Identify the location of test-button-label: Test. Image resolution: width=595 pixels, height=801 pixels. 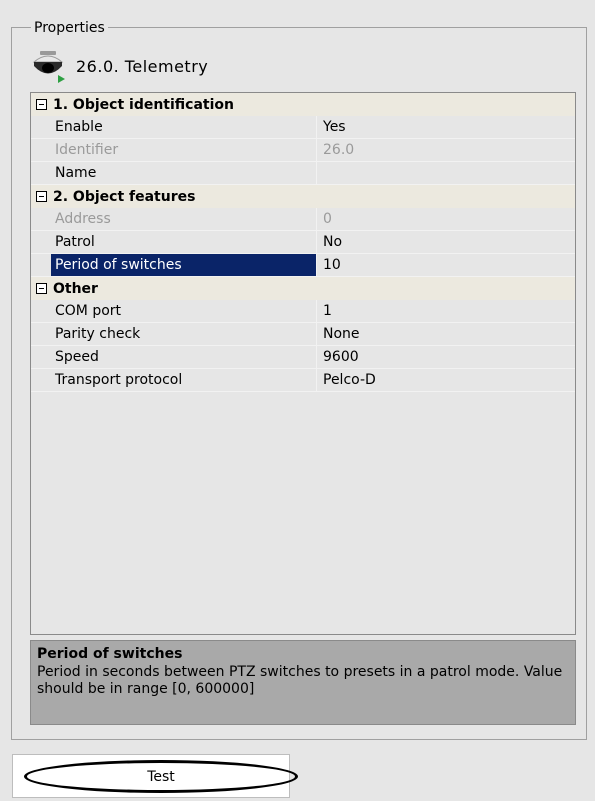
(161, 776).